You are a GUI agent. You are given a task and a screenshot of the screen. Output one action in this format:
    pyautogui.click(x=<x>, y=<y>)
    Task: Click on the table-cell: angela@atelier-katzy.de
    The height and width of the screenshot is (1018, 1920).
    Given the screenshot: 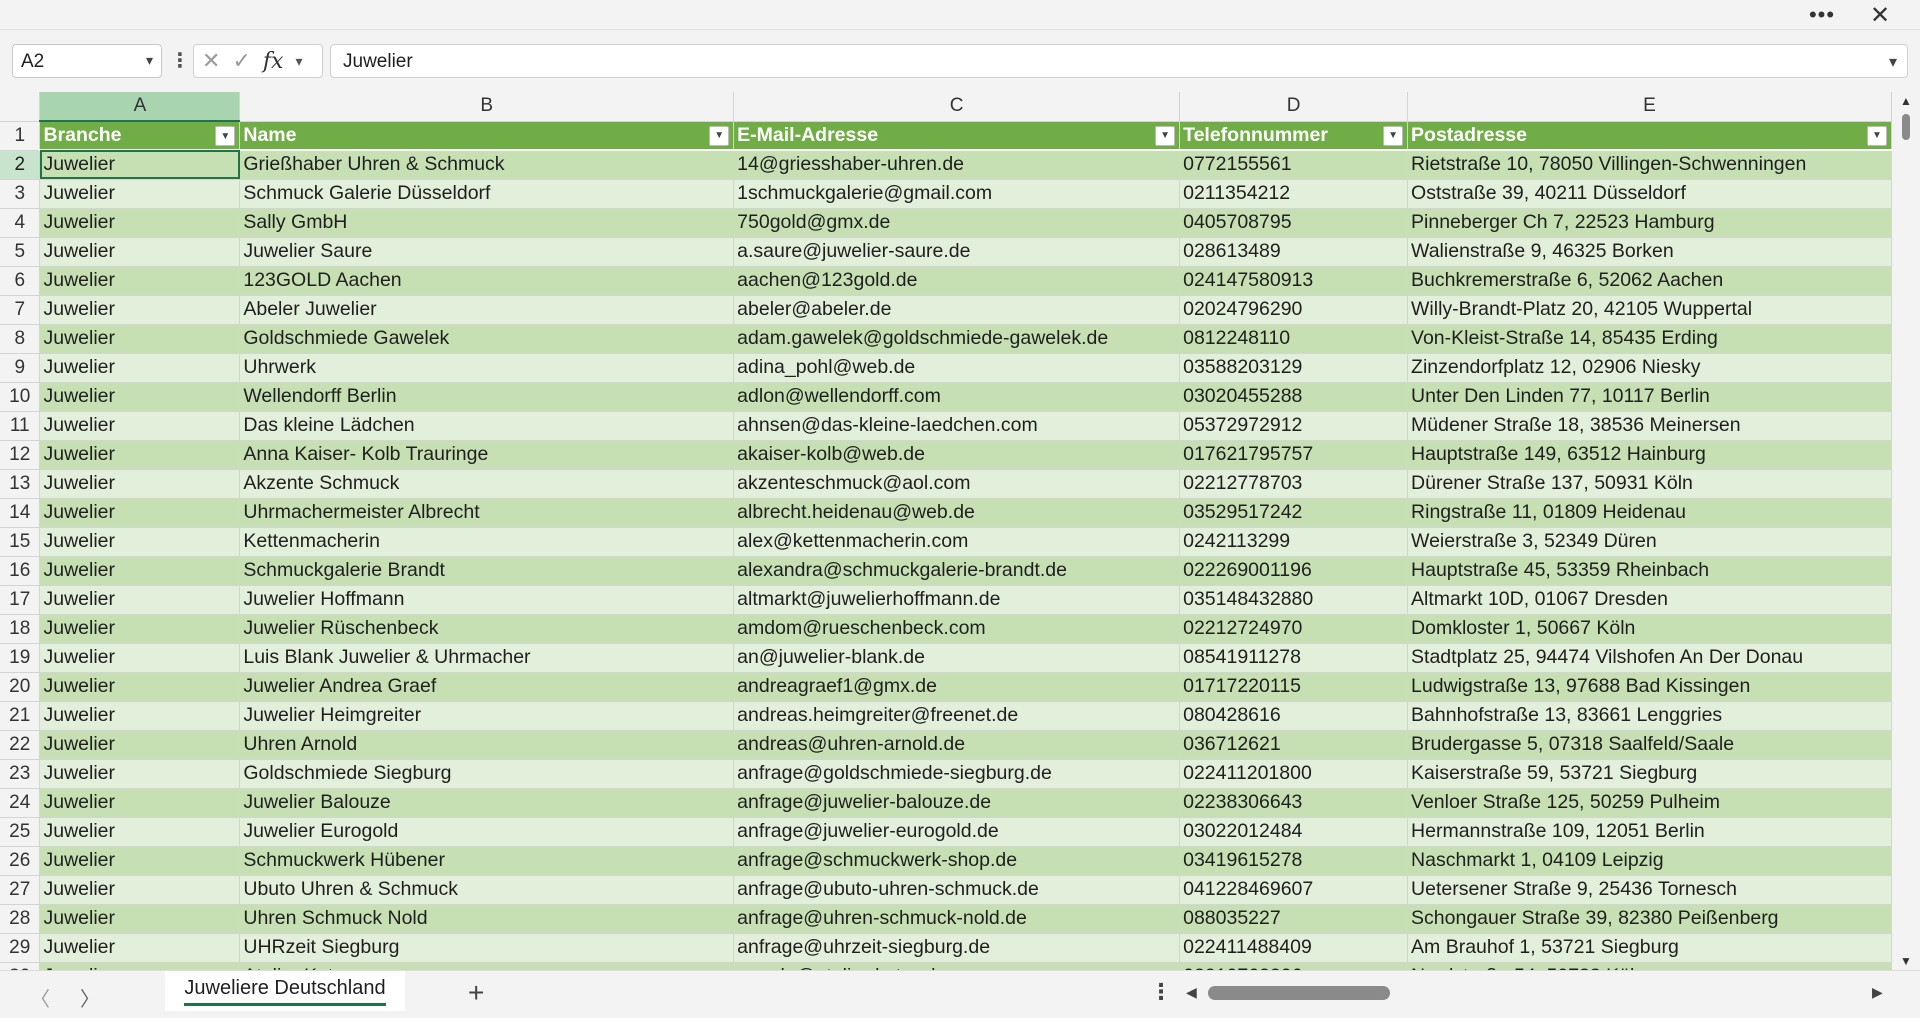 What is the action you would take?
    pyautogui.click(x=957, y=966)
    